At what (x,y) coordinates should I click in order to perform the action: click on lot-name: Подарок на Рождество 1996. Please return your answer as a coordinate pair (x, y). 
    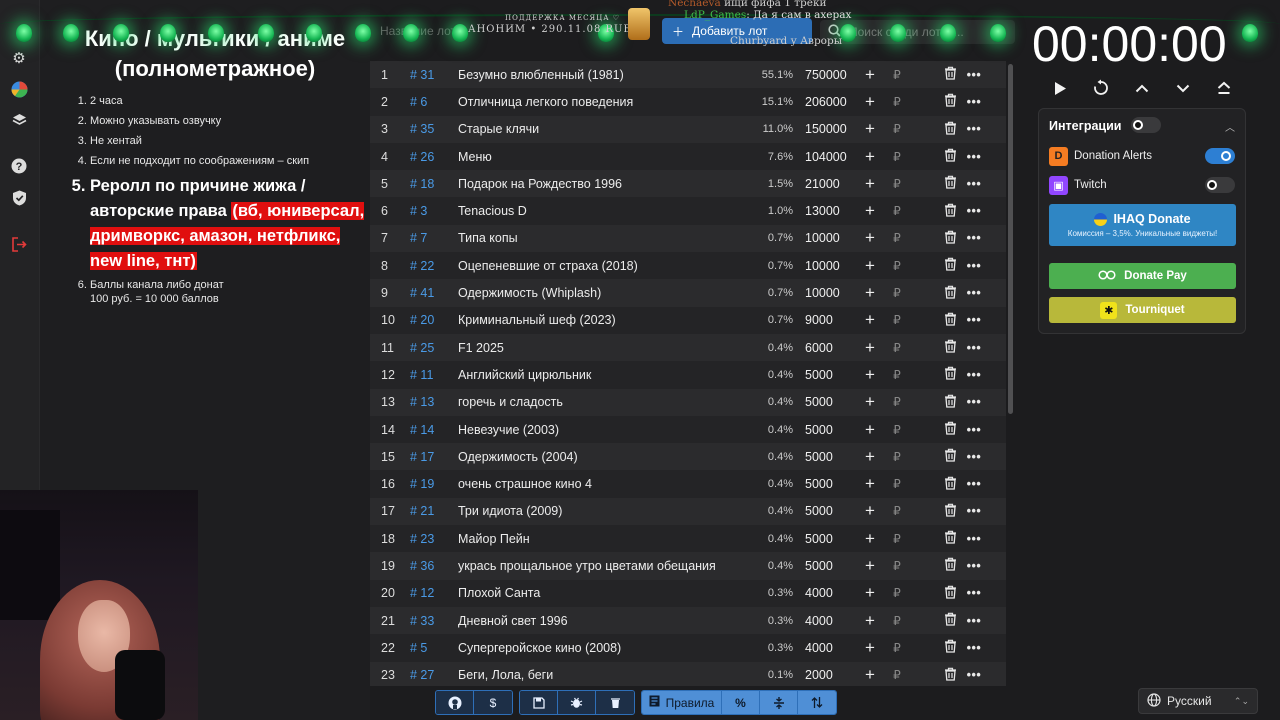
    Looking at the image, I should click on (600, 184).